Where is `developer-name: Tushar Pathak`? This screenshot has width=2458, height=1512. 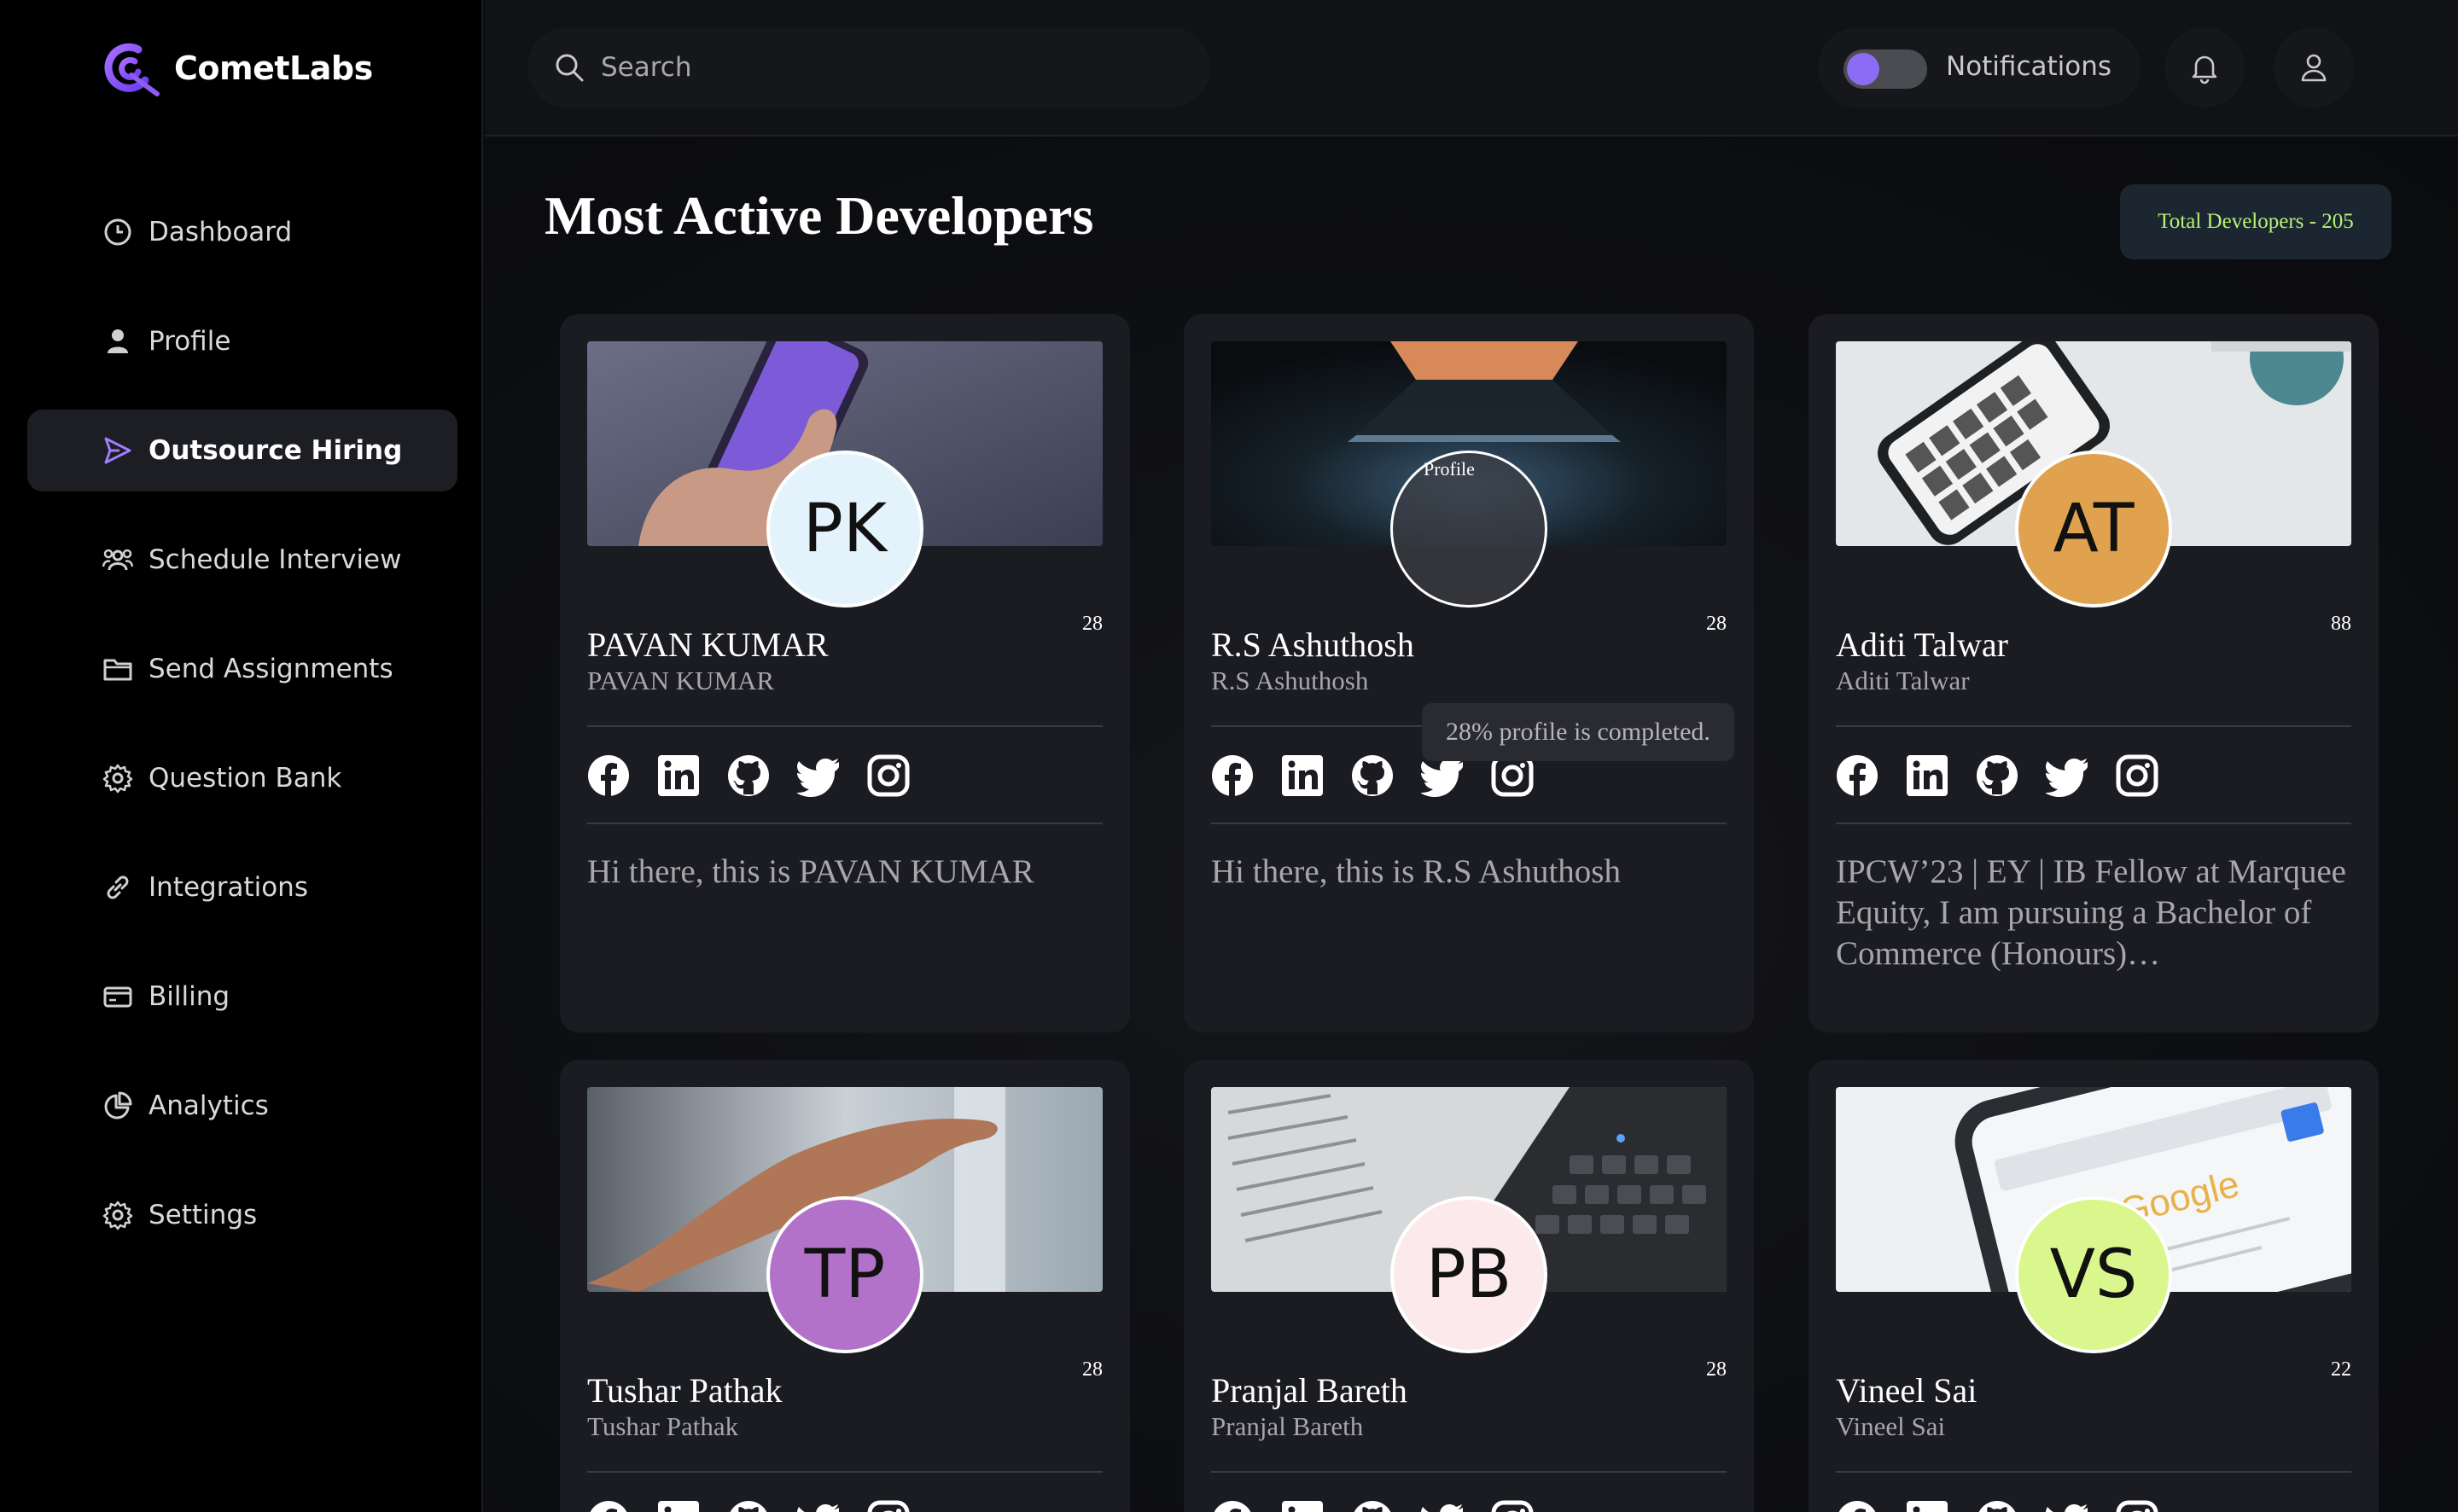 developer-name: Tushar Pathak is located at coordinates (685, 1390).